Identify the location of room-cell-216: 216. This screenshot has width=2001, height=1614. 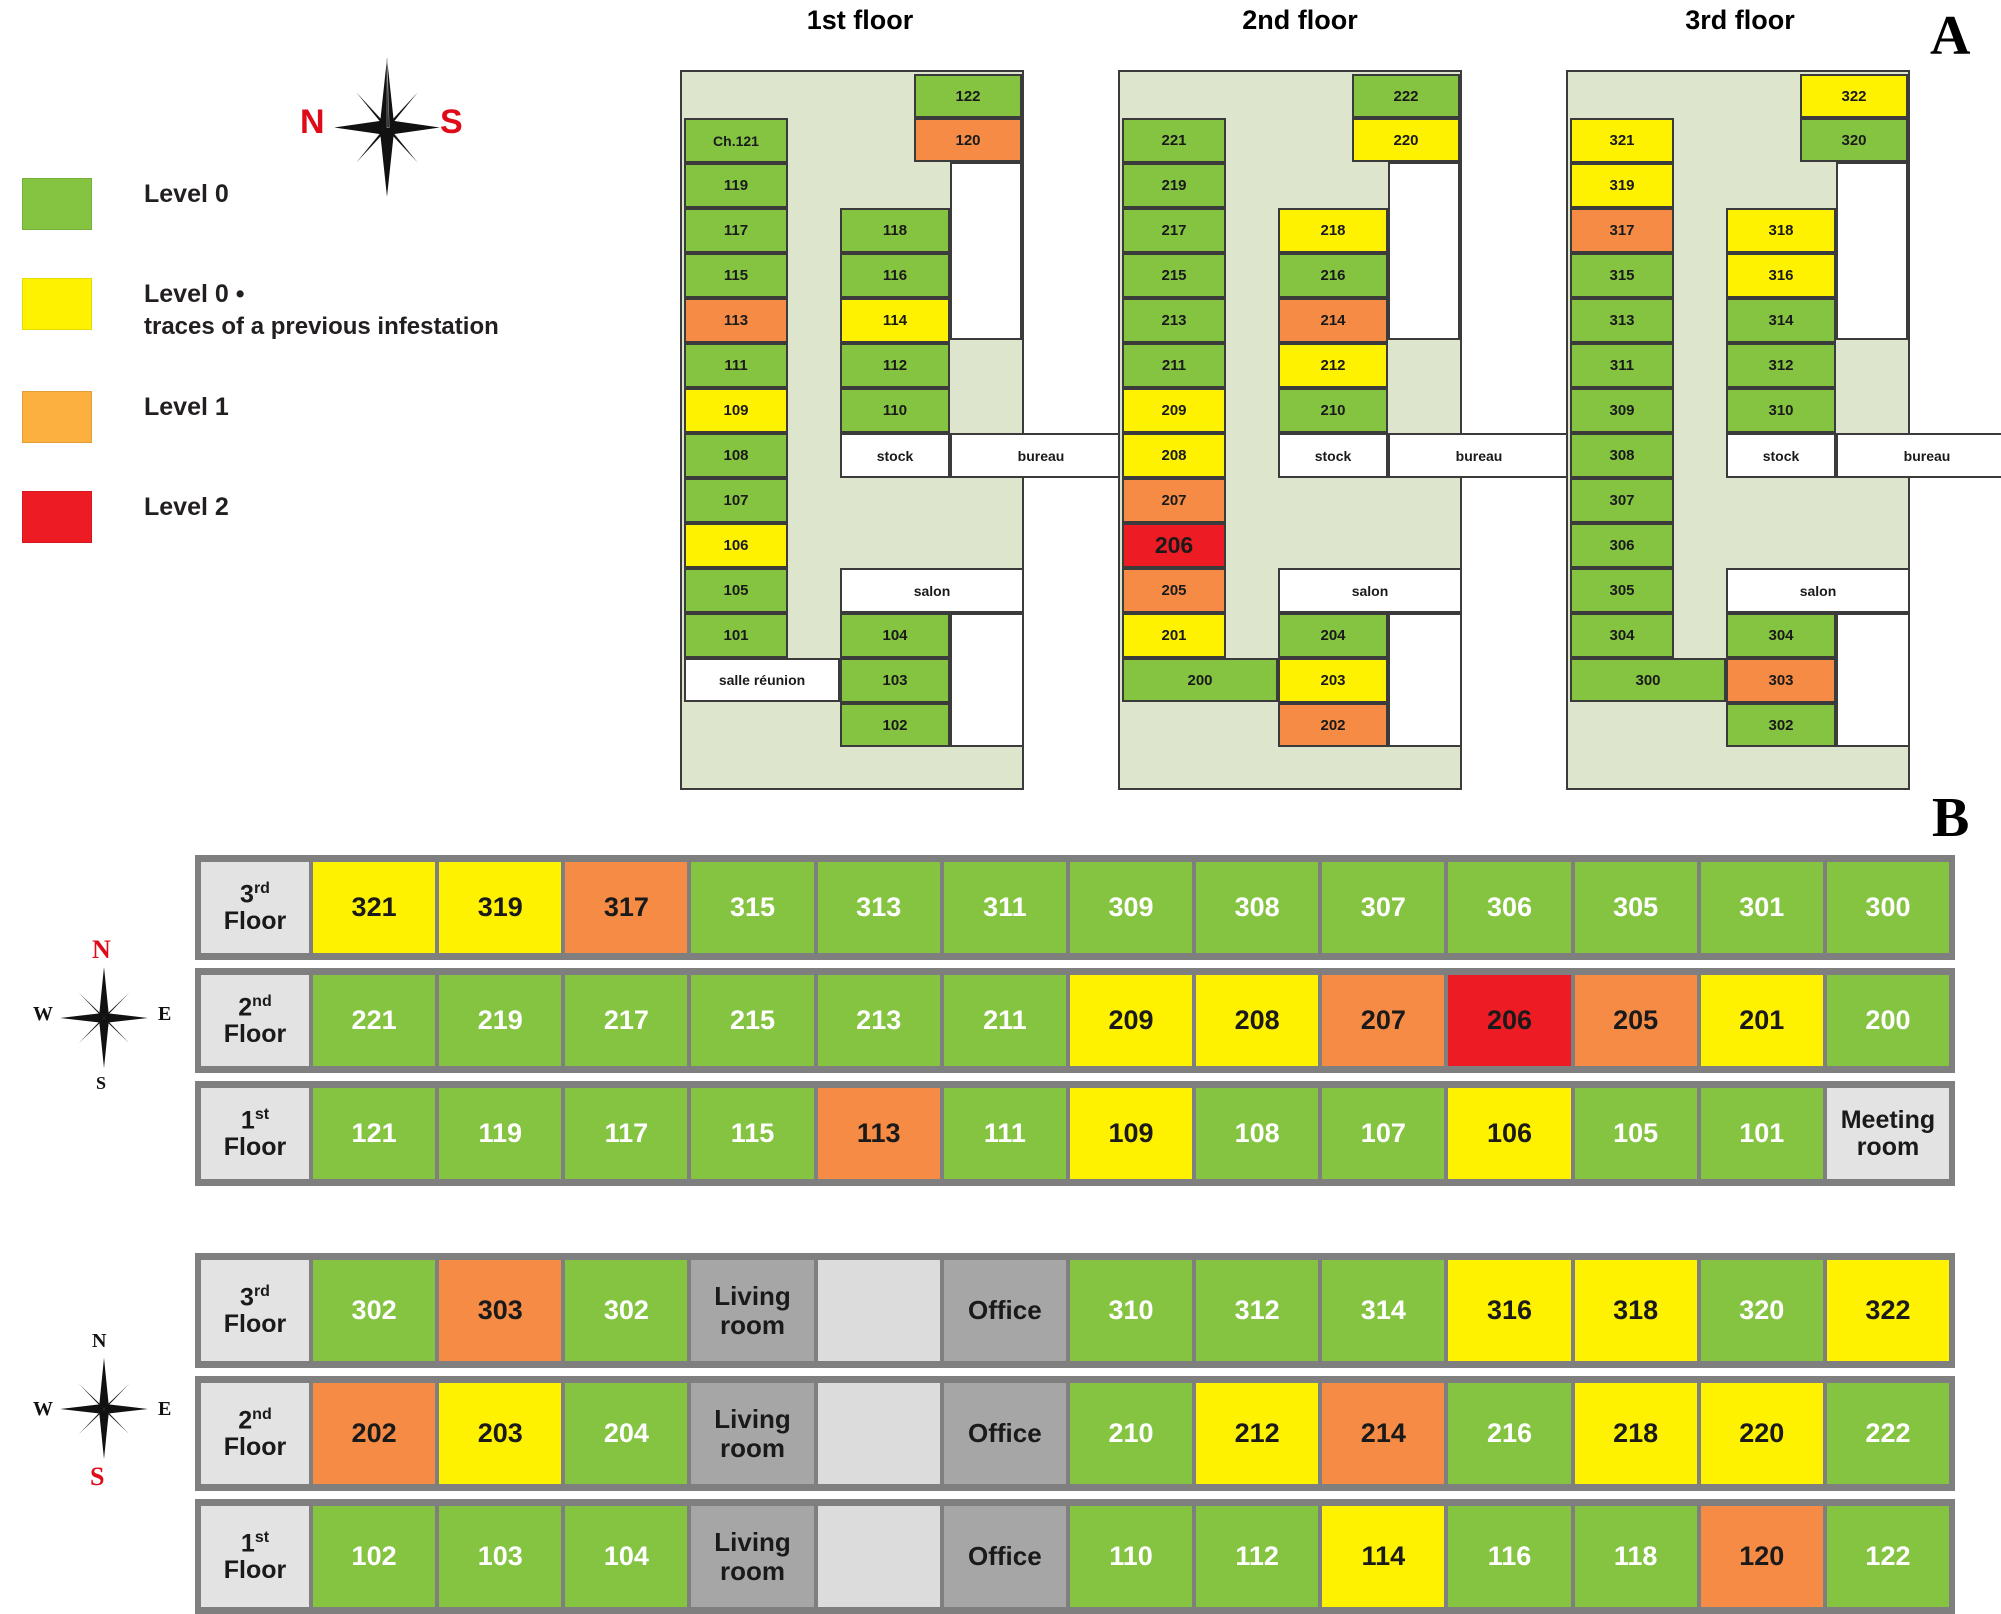
(1509, 1433).